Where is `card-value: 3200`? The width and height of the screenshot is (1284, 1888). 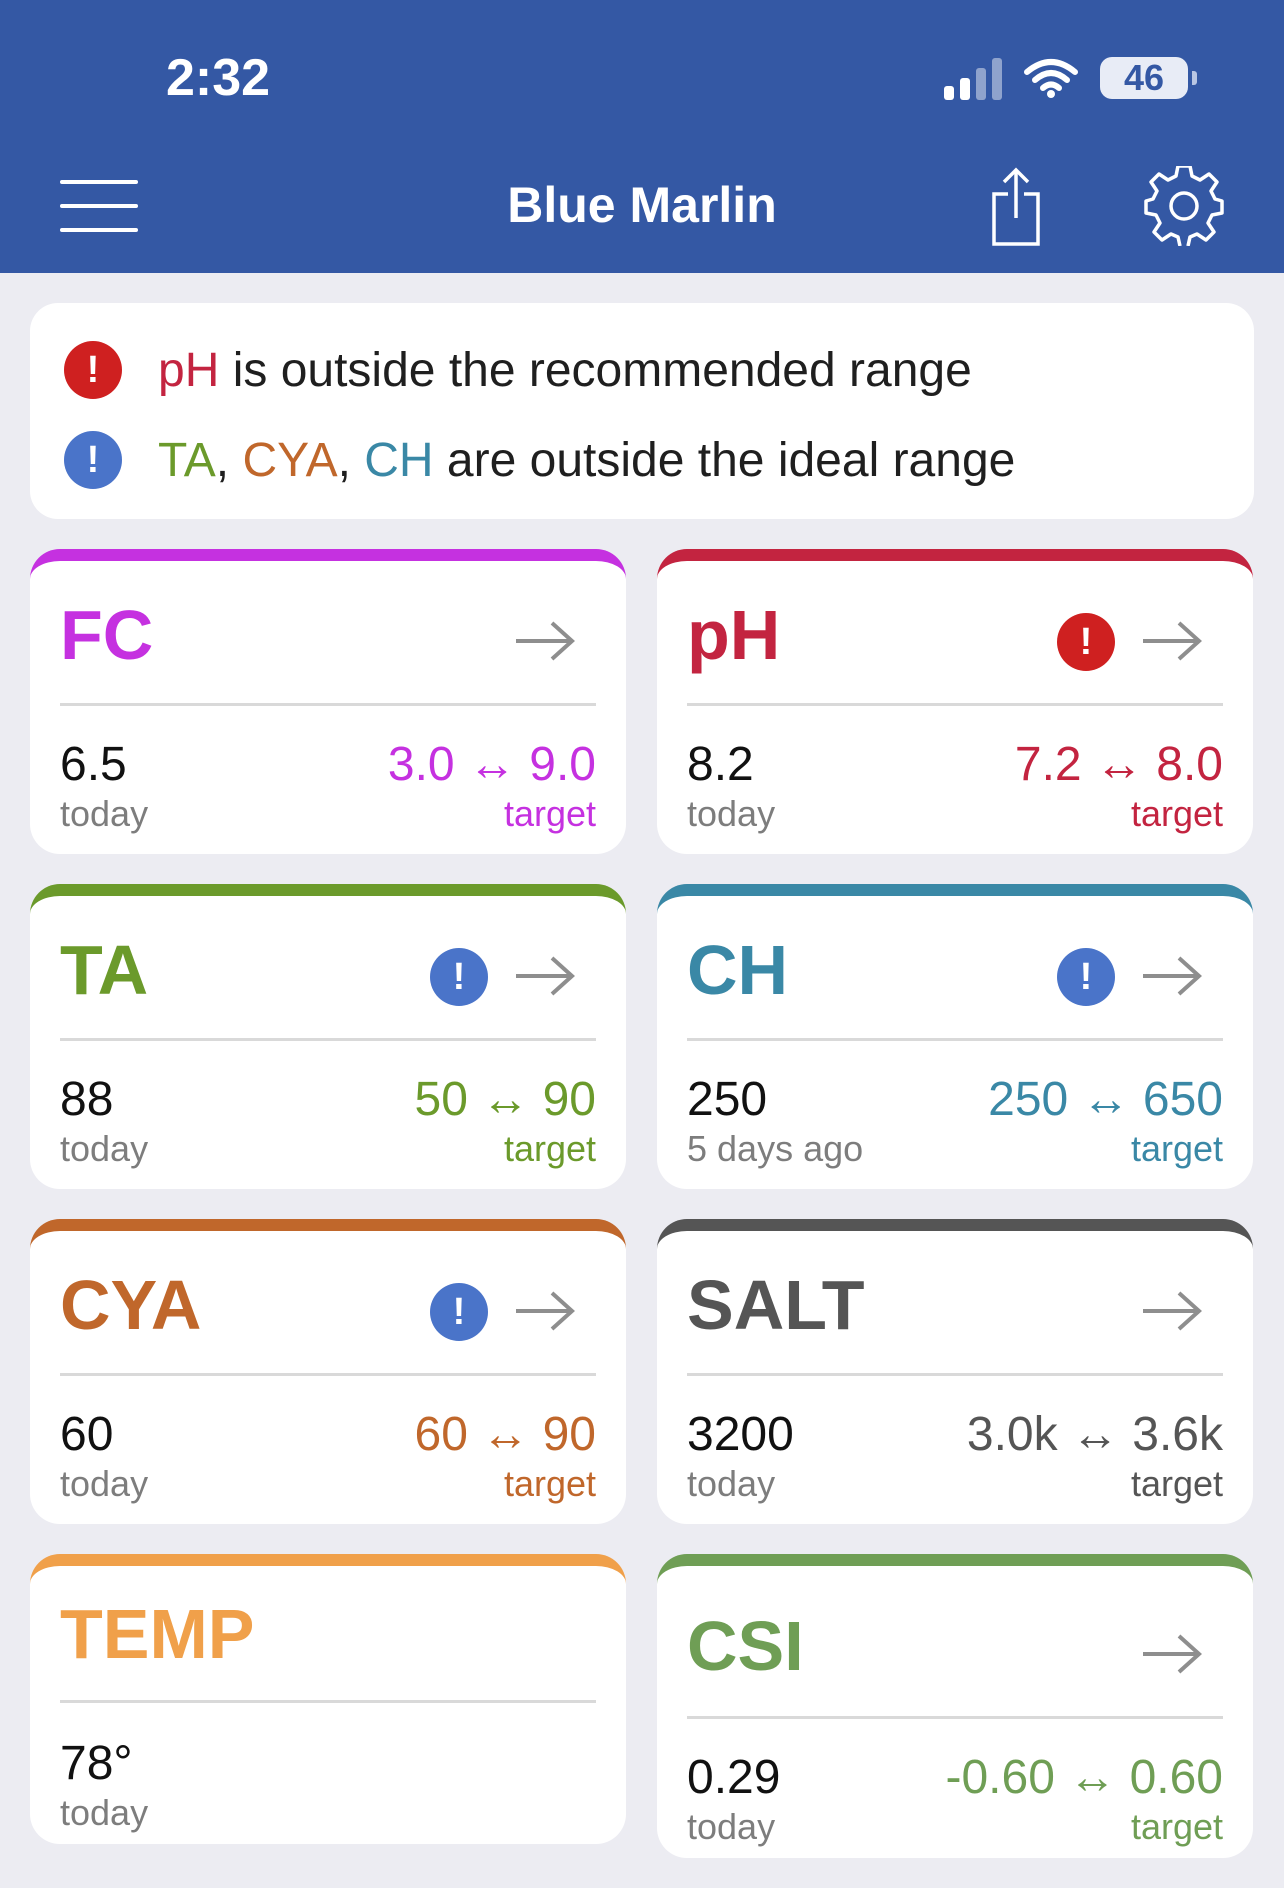 card-value: 3200 is located at coordinates (740, 1434).